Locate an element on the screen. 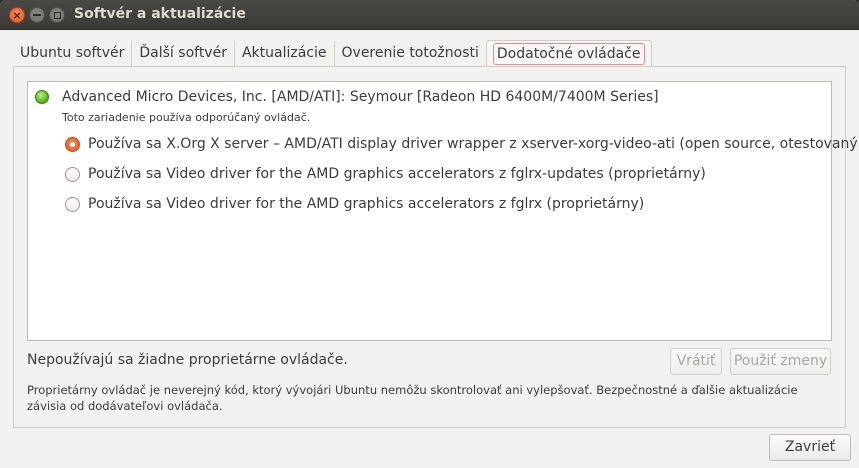 Image resolution: width=859 pixels, height=468 pixels. minimize-window-button is located at coordinates (37, 15).